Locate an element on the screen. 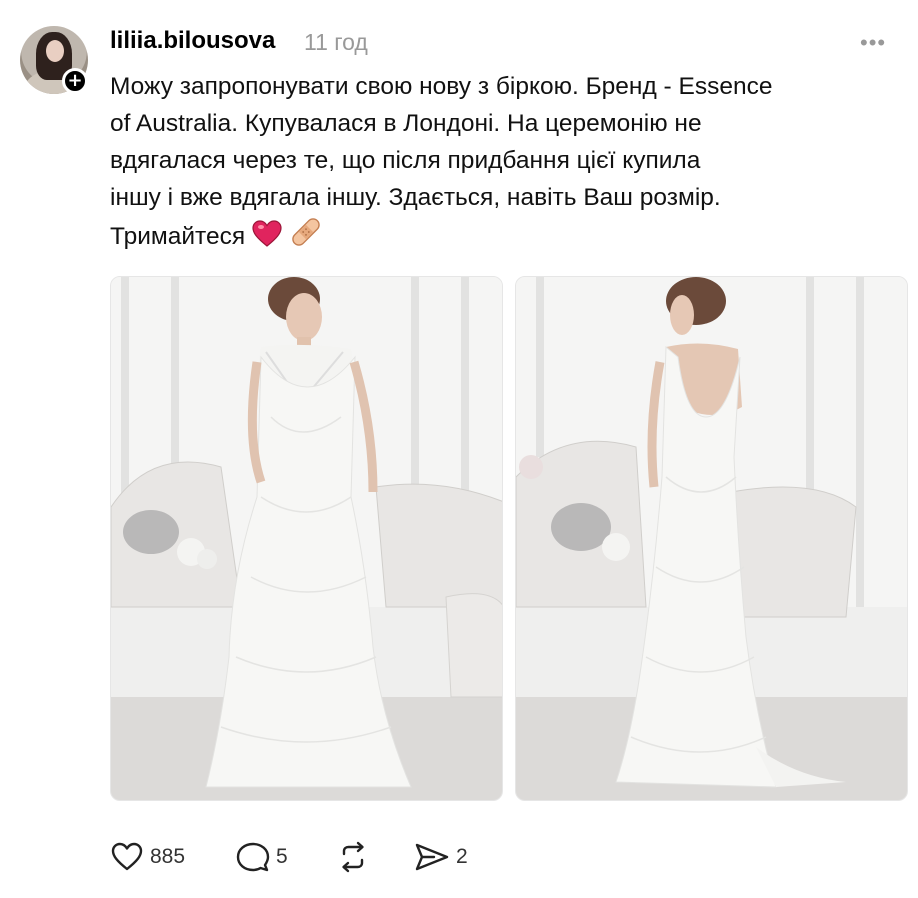  heart-icon is located at coordinates (127, 856).